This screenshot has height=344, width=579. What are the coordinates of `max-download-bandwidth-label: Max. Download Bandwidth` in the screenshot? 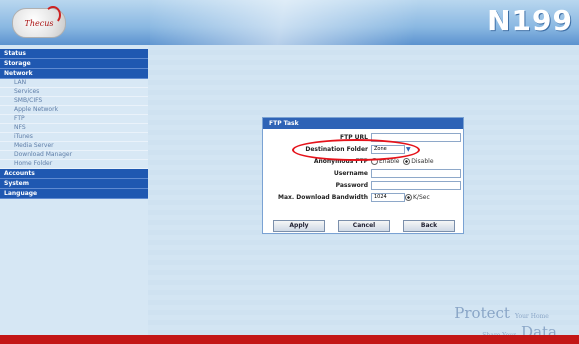 It's located at (322, 197).